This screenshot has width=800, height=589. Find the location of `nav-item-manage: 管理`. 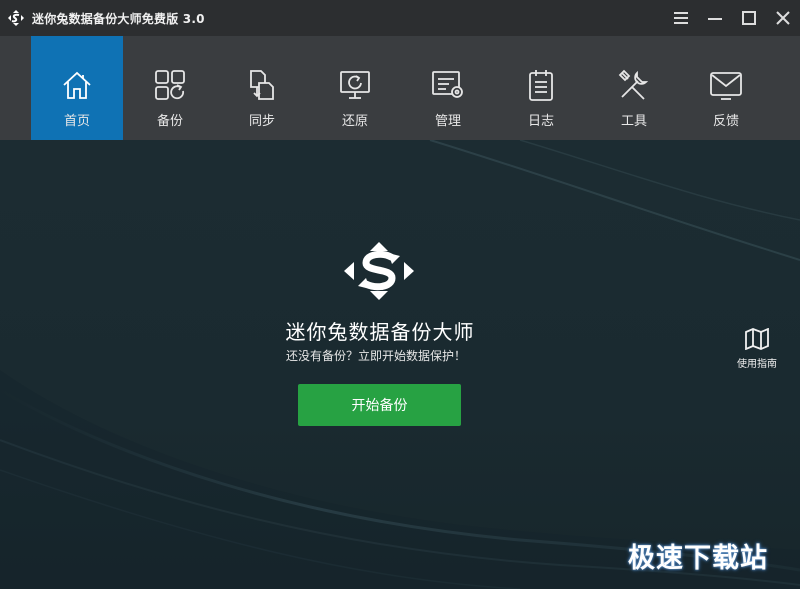

nav-item-manage: 管理 is located at coordinates (448, 88).